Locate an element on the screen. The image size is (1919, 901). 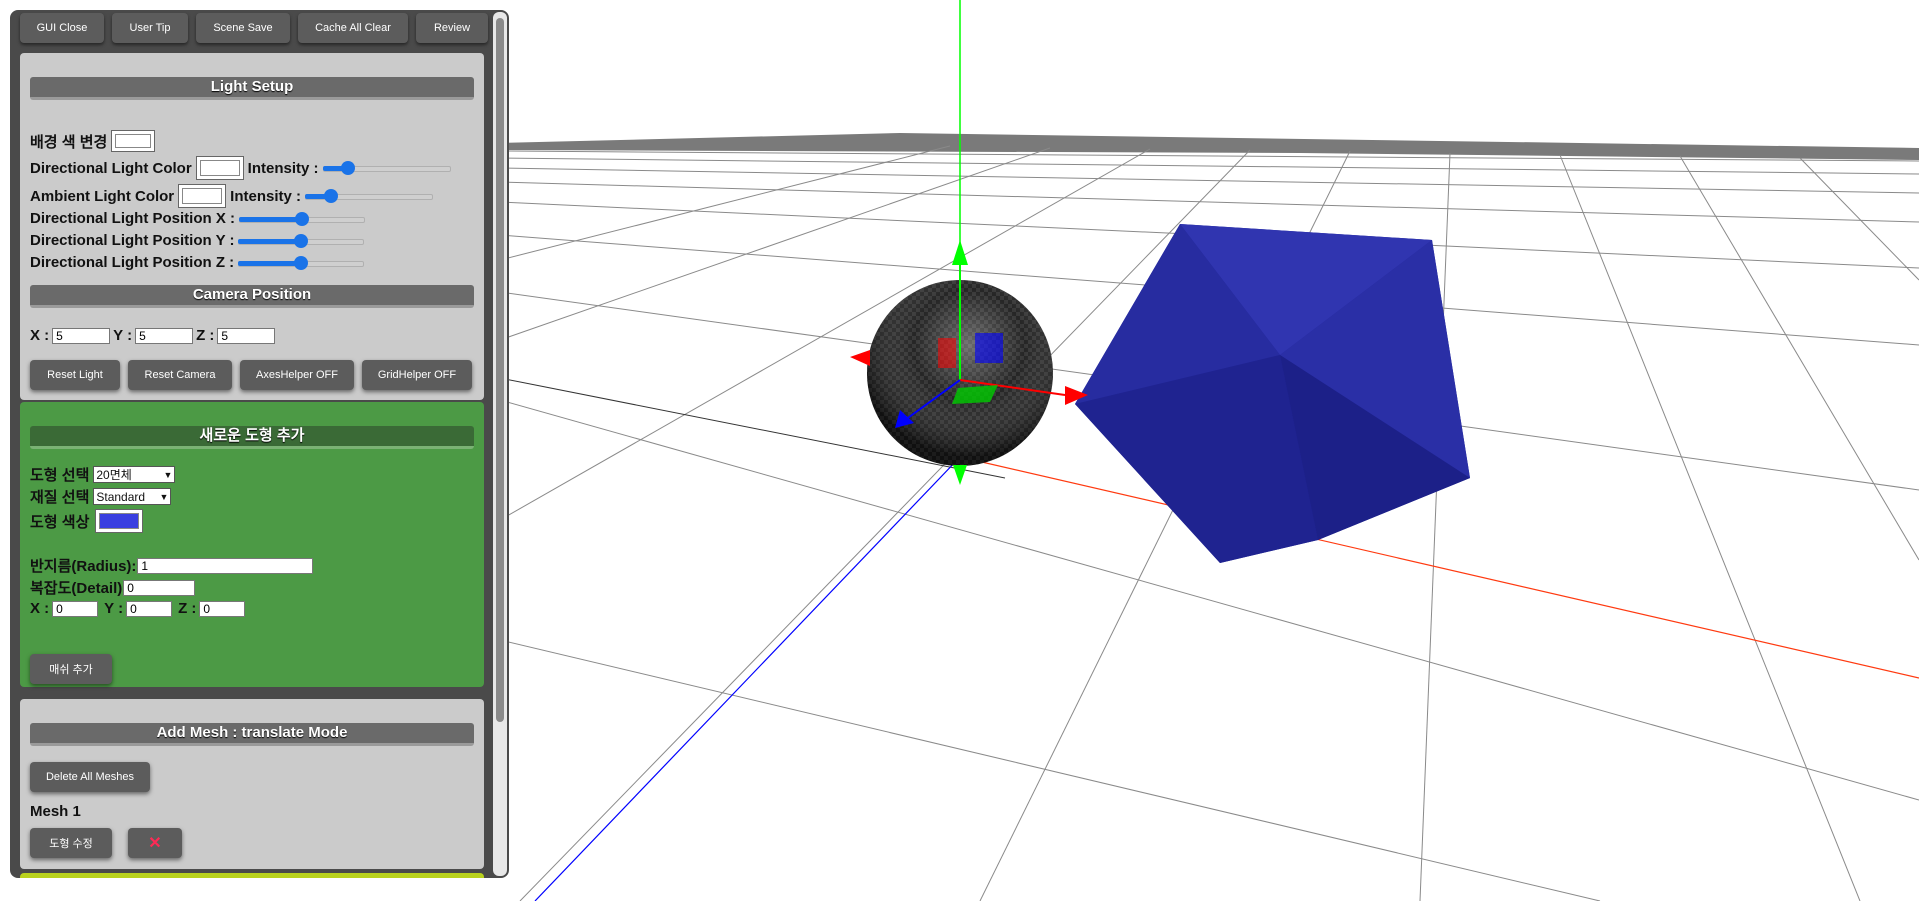
material-select-row: 재질 선택 Standard ▼ is located at coordinates (101, 496).